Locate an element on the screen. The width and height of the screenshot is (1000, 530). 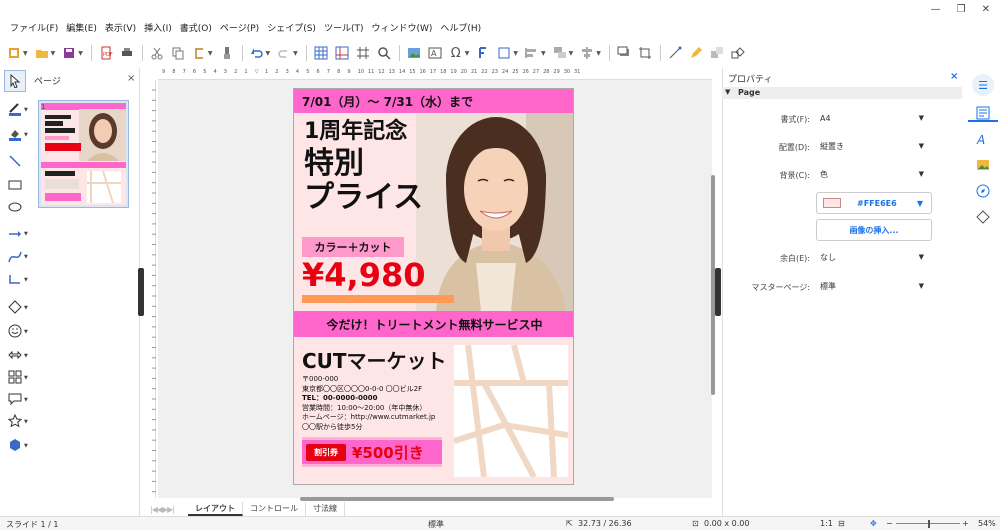
tab-layout: レイアウト is located at coordinates (215, 509).